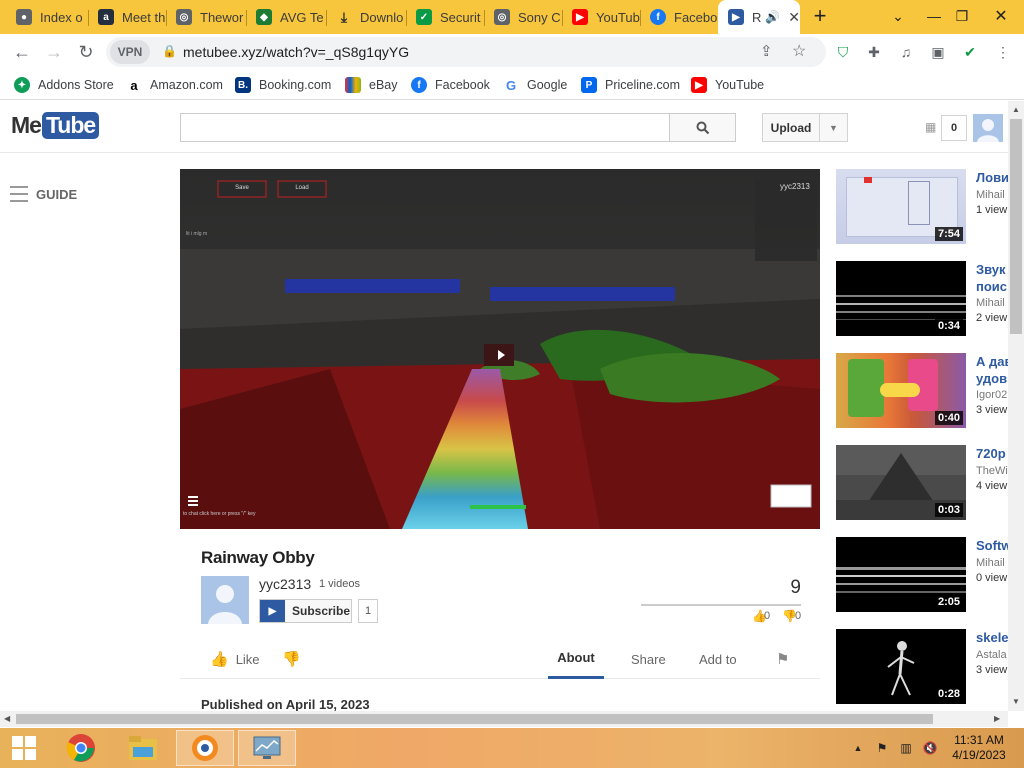 Image resolution: width=1024 pixels, height=768 pixels. What do you see at coordinates (81, 748) in the screenshot?
I see `taskbar-chrome` at bounding box center [81, 748].